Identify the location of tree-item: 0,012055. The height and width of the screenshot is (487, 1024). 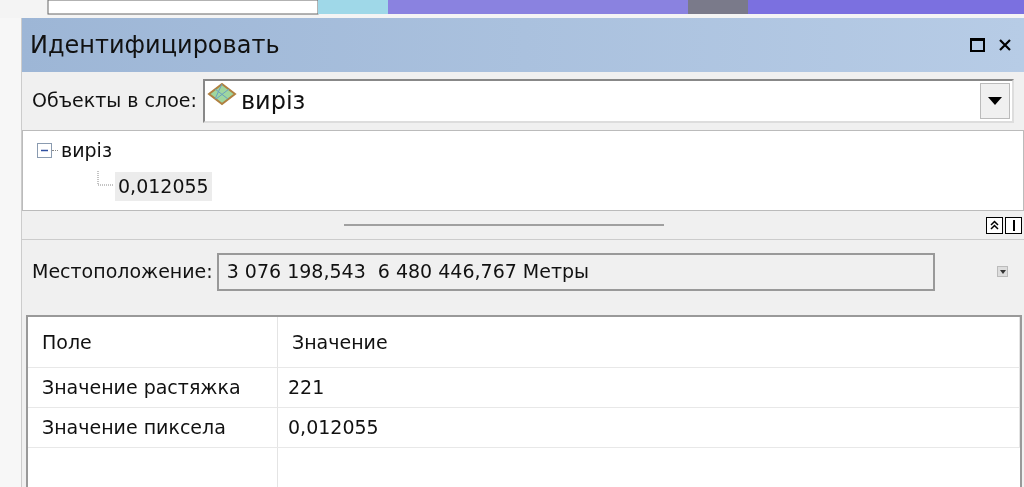
(163, 186).